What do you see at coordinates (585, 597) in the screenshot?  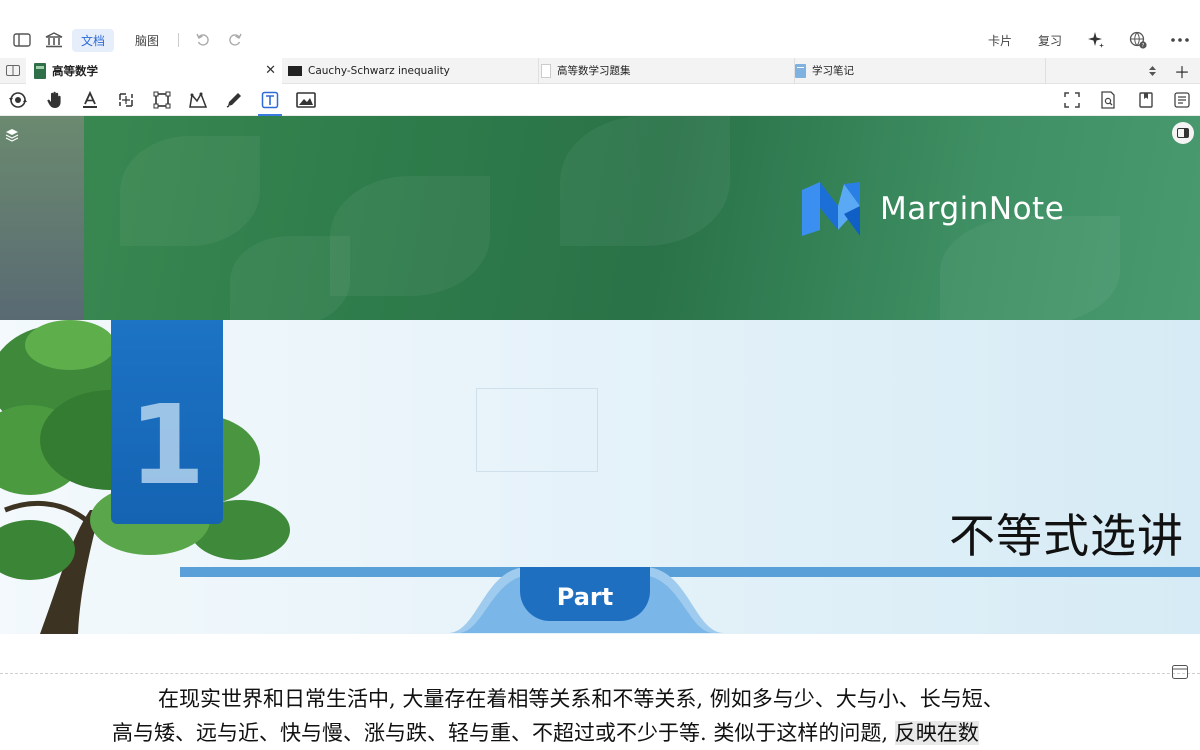 I see `part-label: Part` at bounding box center [585, 597].